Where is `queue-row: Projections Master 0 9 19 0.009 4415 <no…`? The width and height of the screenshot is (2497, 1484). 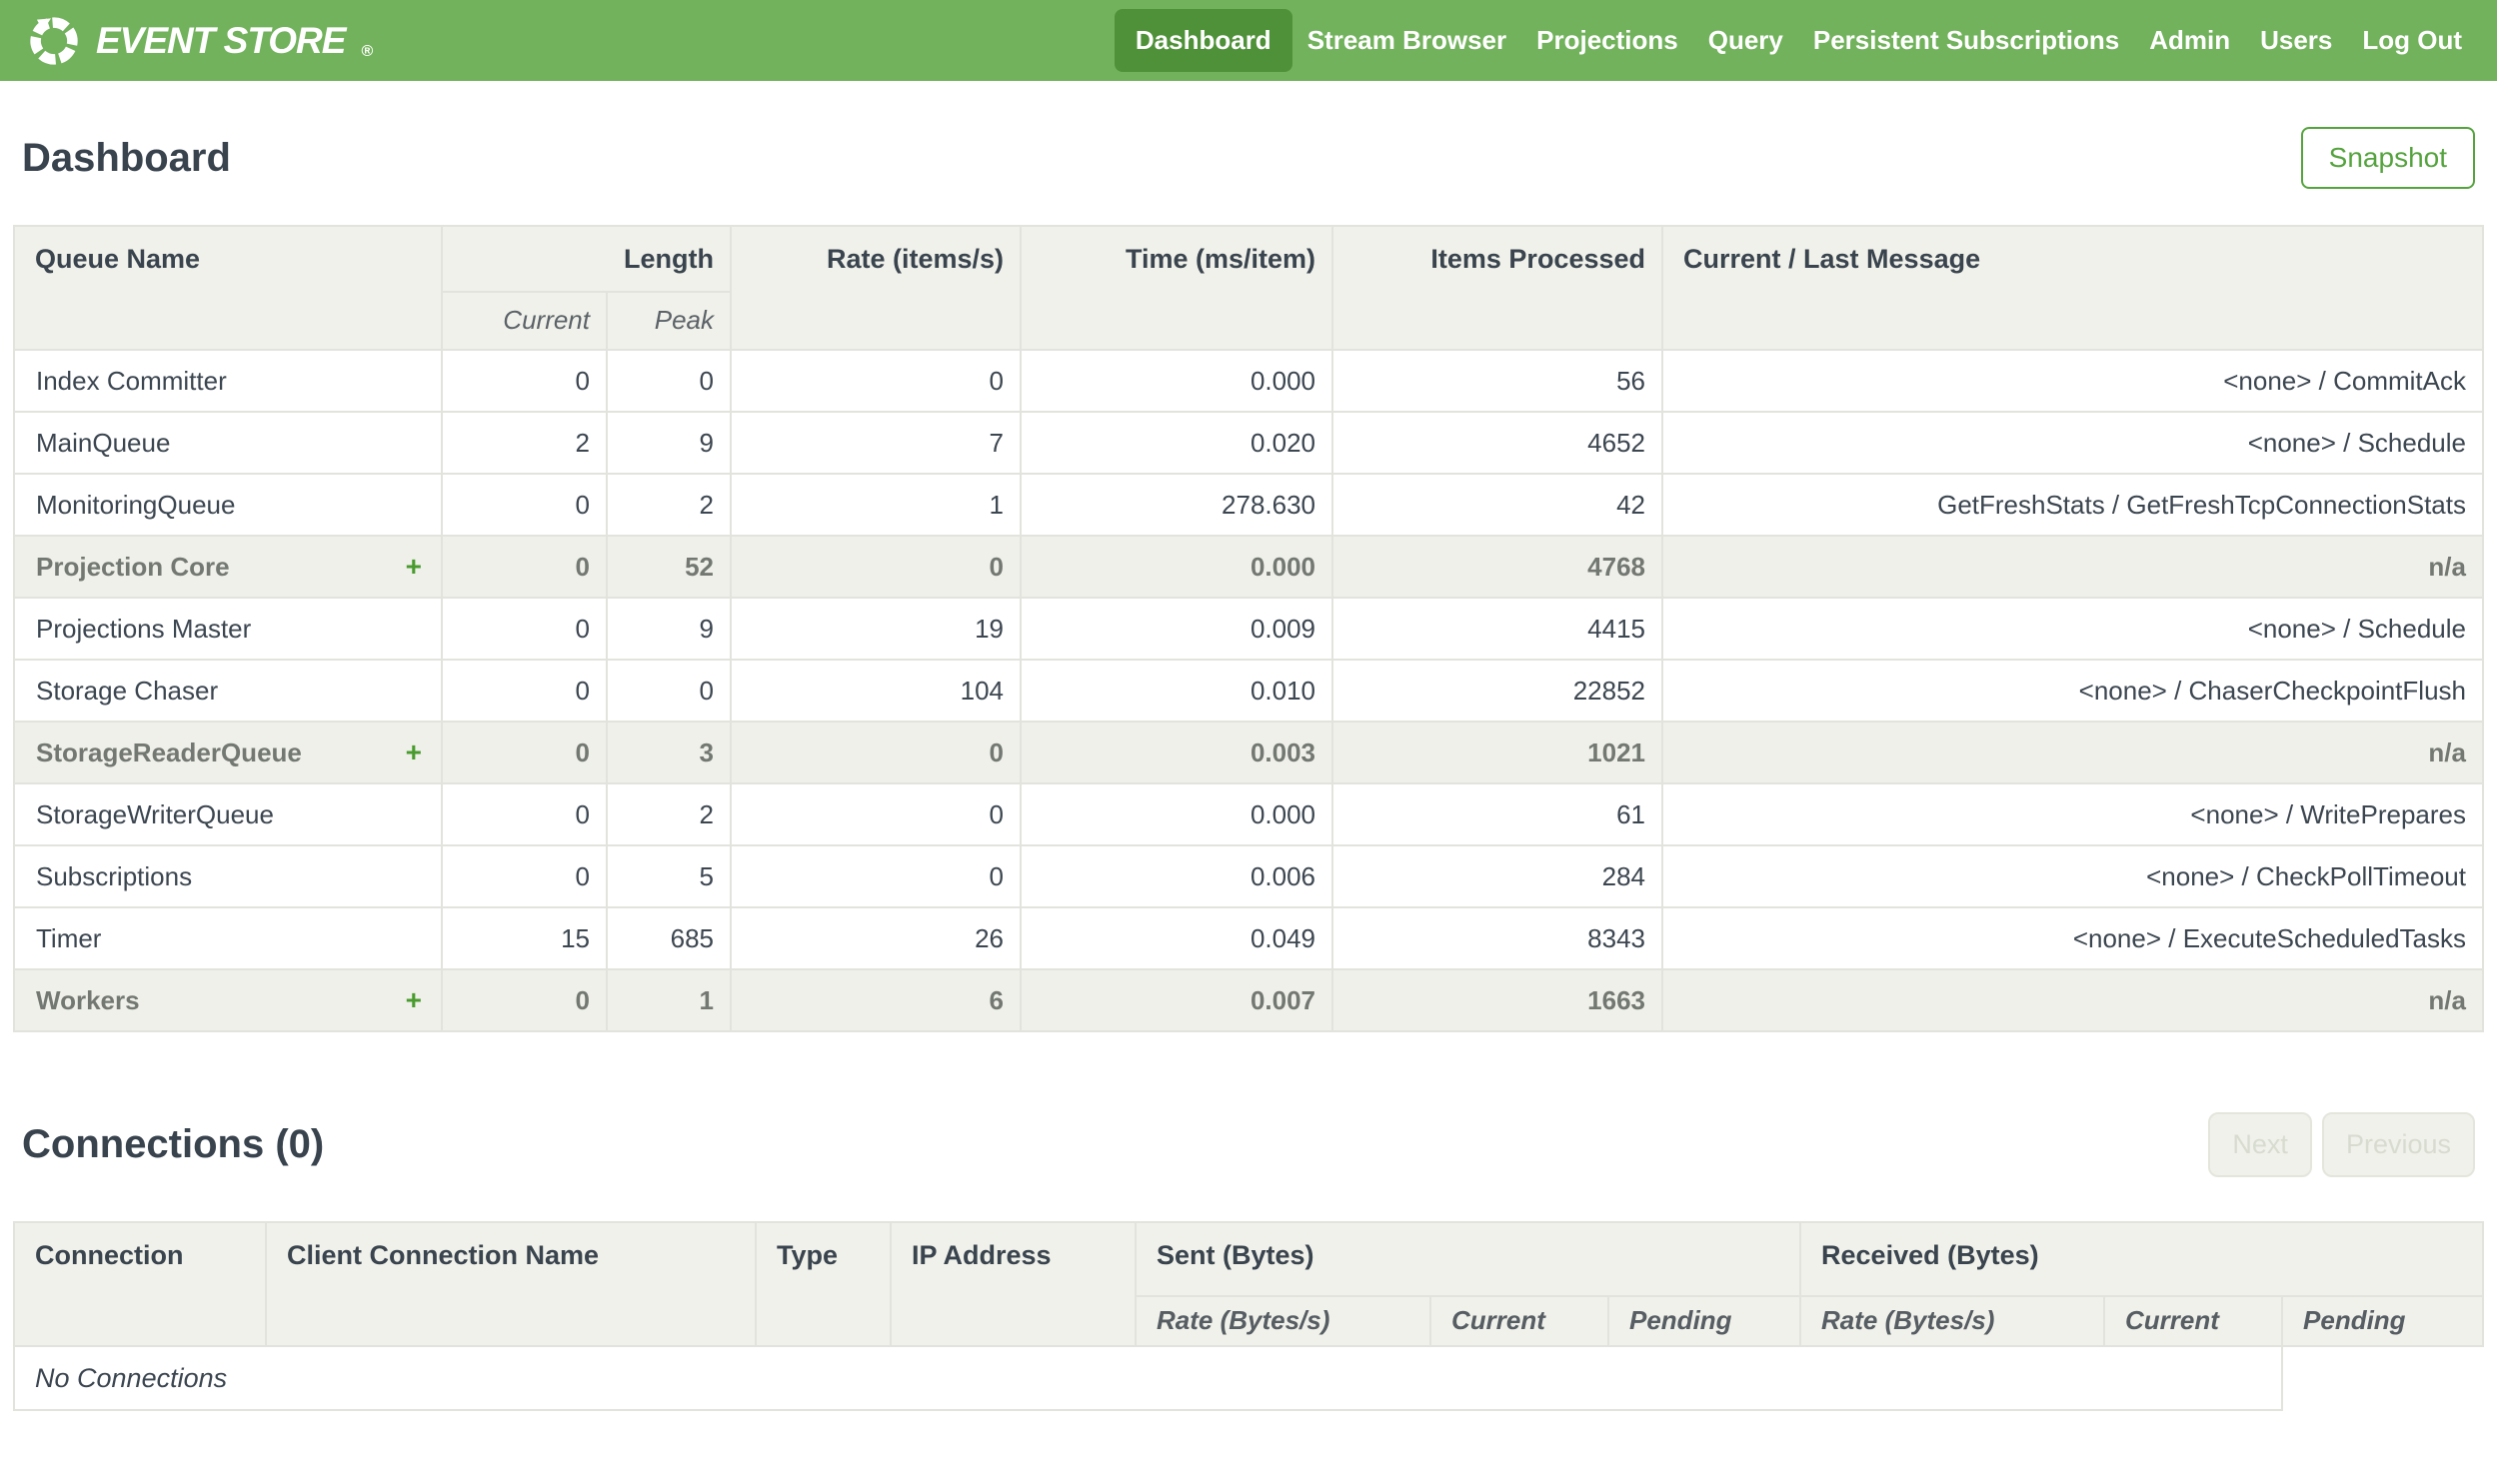
queue-row: Projections Master 0 9 19 0.009 4415 <no… is located at coordinates (1248, 629).